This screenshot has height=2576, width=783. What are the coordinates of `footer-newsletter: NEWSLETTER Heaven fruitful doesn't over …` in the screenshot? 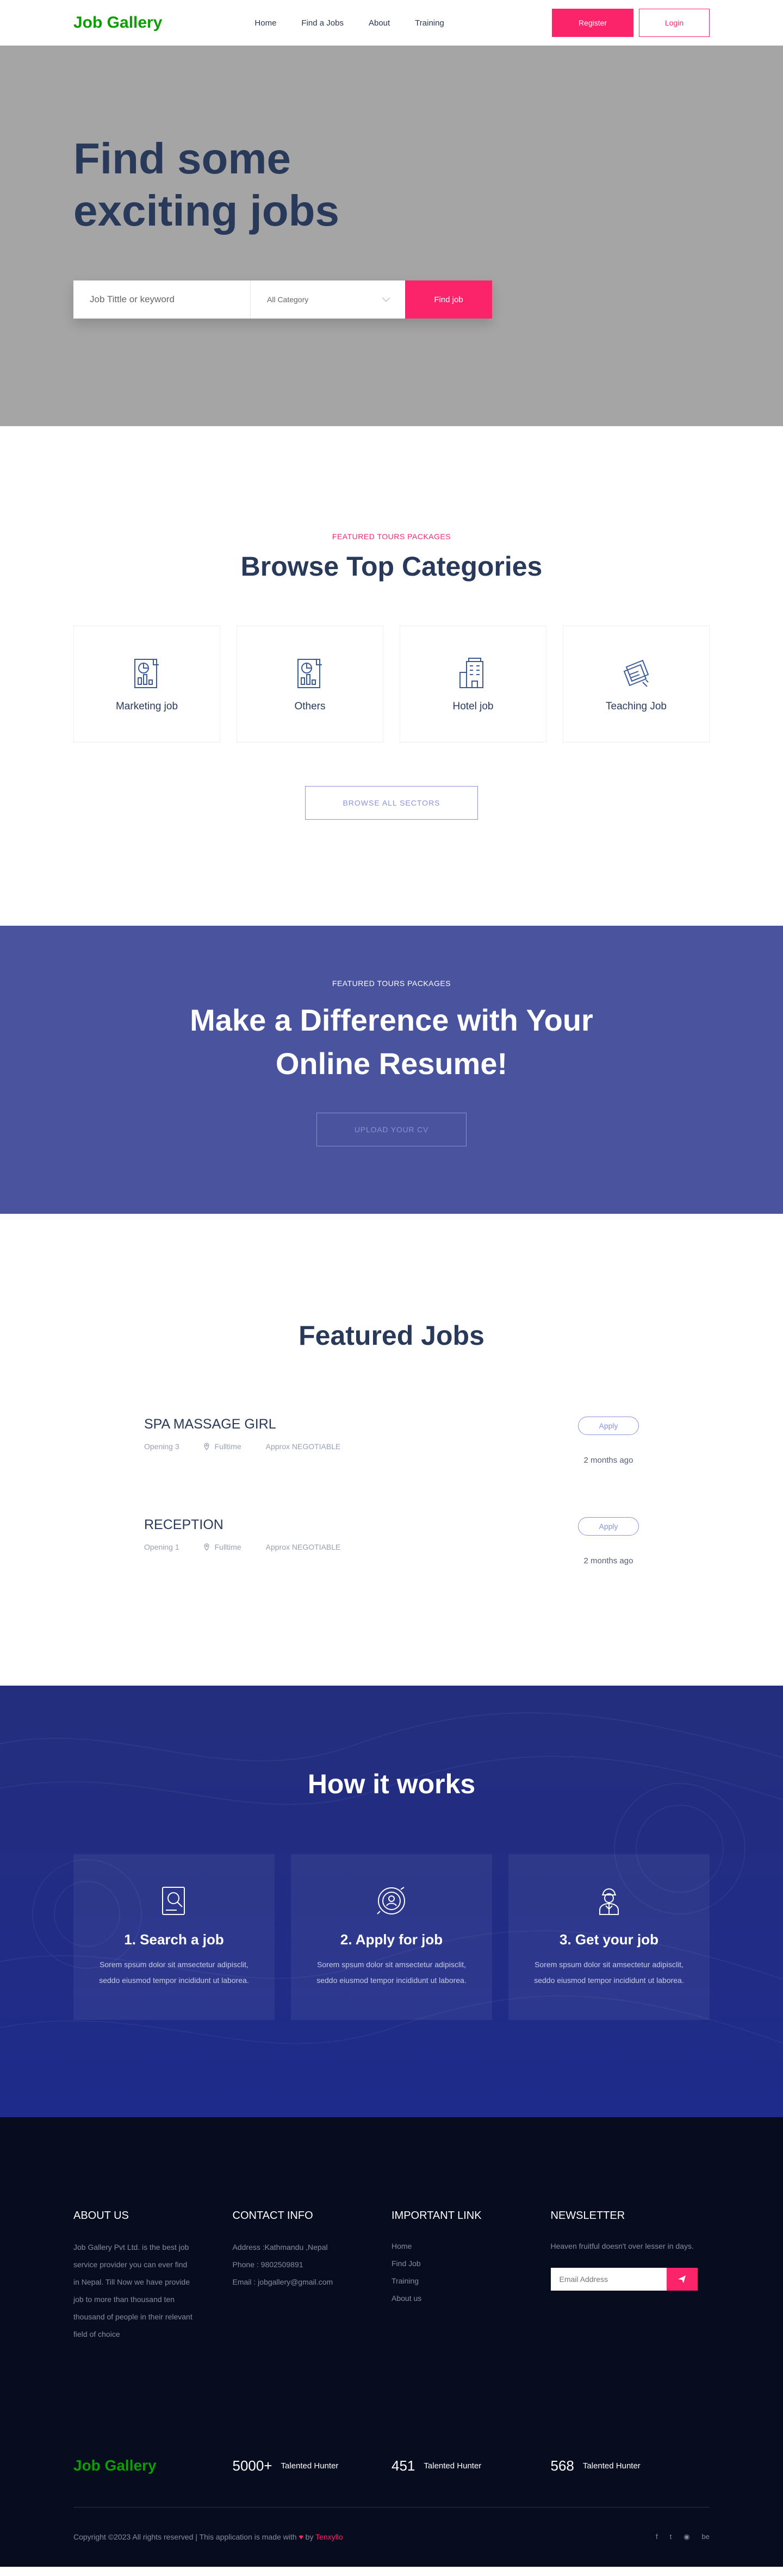 It's located at (630, 2276).